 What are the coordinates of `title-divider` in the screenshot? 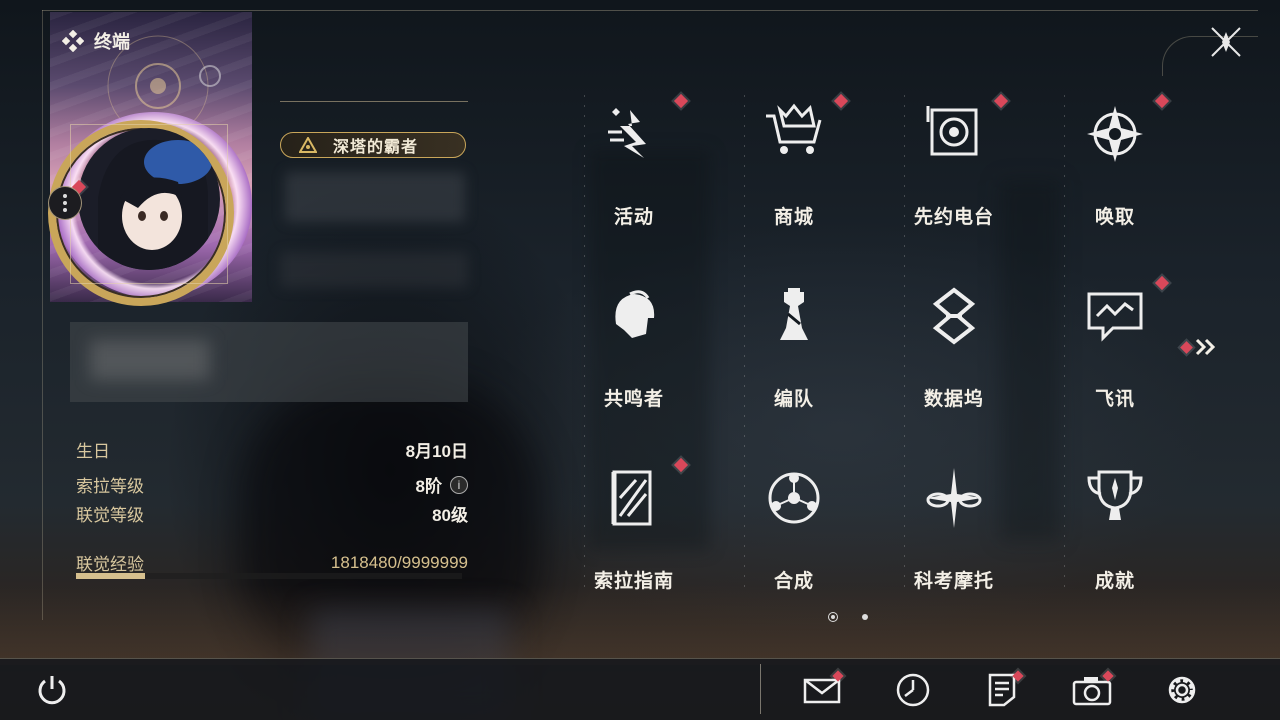 It's located at (374, 101).